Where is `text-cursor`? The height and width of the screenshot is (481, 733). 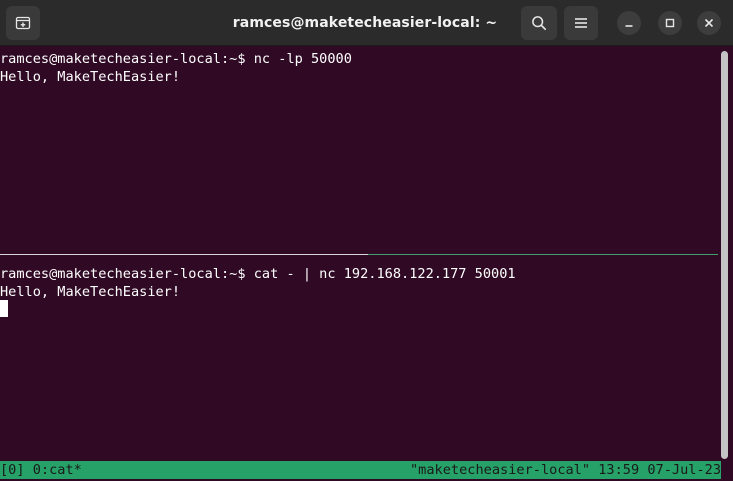
text-cursor is located at coordinates (4, 308).